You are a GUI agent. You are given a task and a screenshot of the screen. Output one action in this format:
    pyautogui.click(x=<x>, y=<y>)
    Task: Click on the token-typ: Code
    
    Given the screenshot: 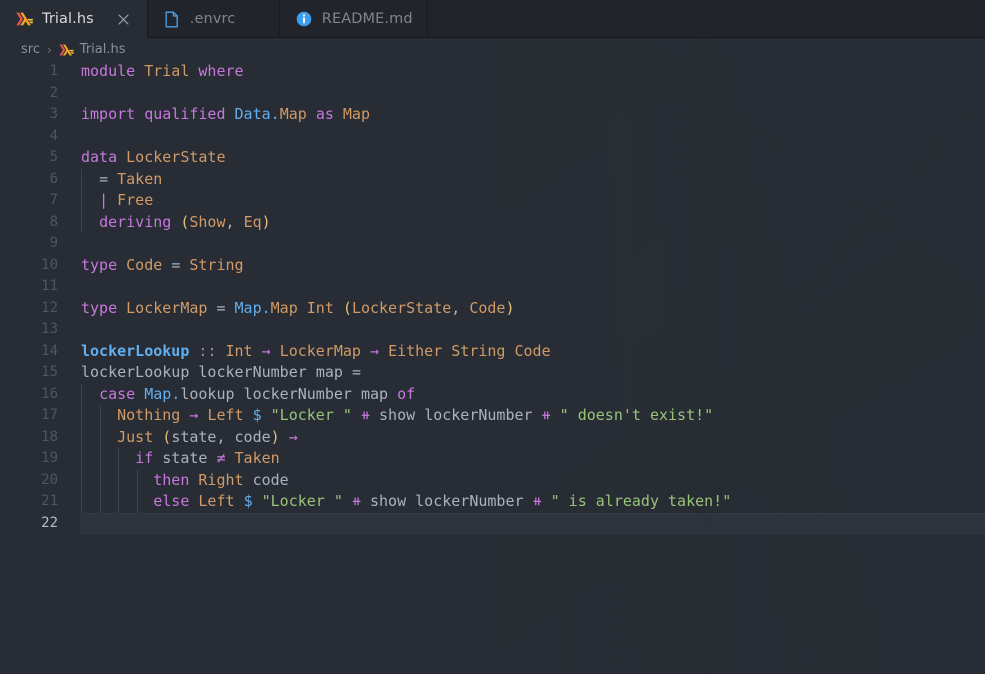 What is the action you would take?
    pyautogui.click(x=487, y=307)
    